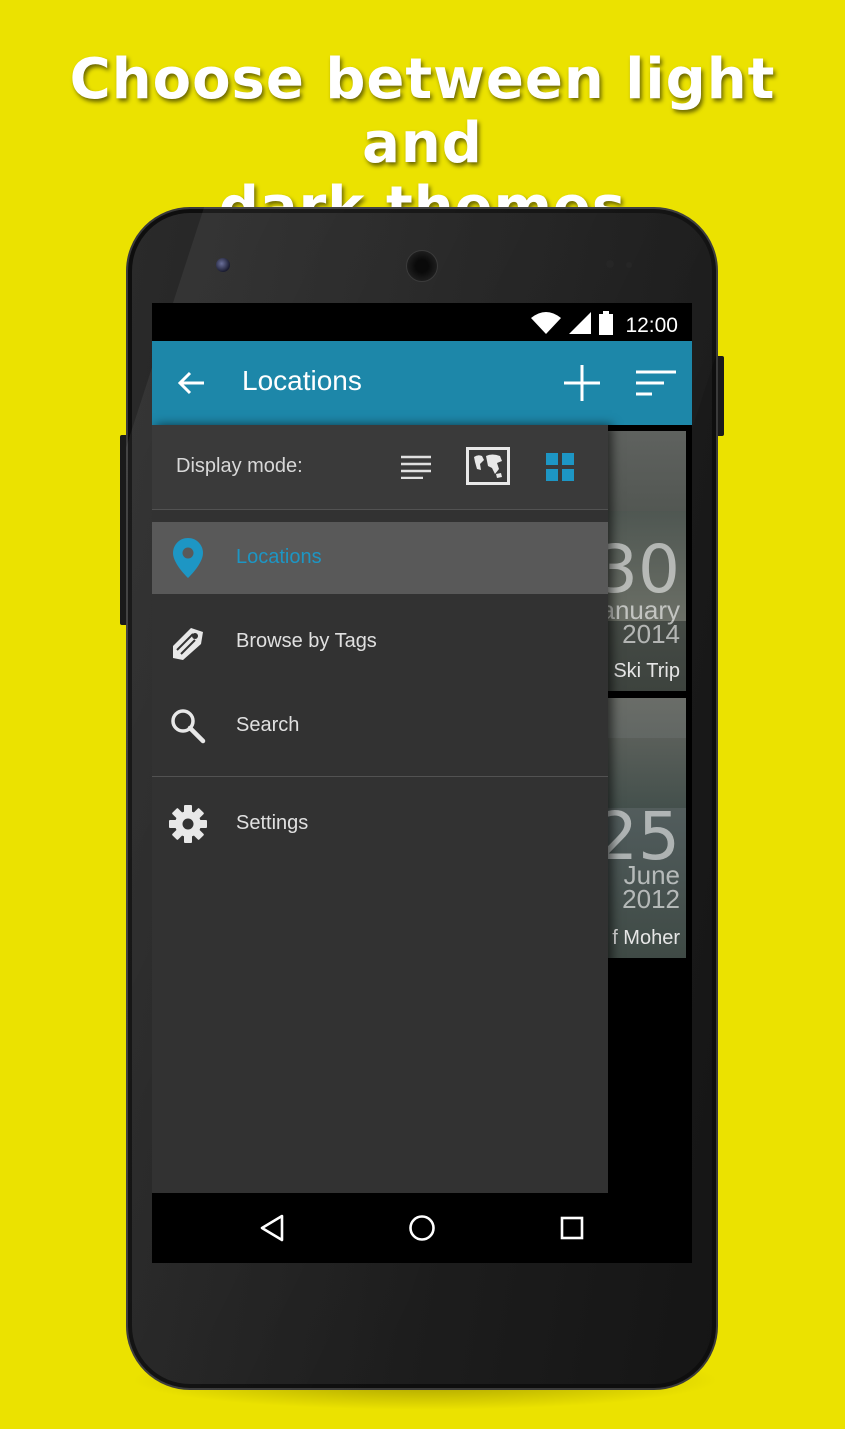  What do you see at coordinates (188, 642) in the screenshot?
I see `tag-icon` at bounding box center [188, 642].